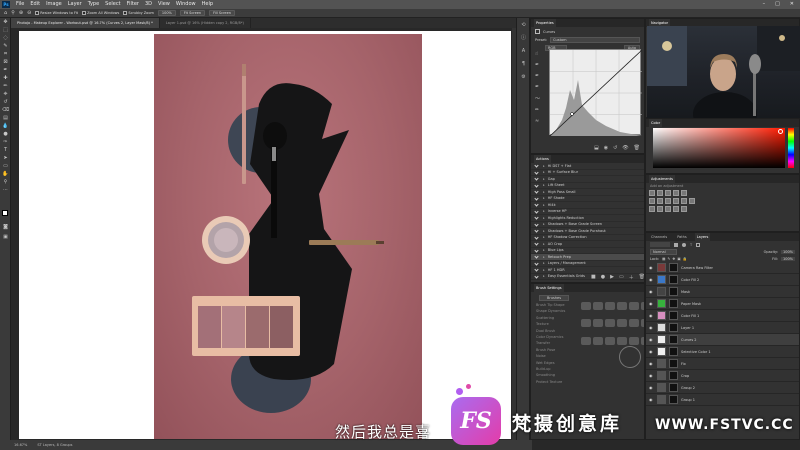  Describe the element at coordinates (660, 209) in the screenshot. I see `posterize-icon` at that location.